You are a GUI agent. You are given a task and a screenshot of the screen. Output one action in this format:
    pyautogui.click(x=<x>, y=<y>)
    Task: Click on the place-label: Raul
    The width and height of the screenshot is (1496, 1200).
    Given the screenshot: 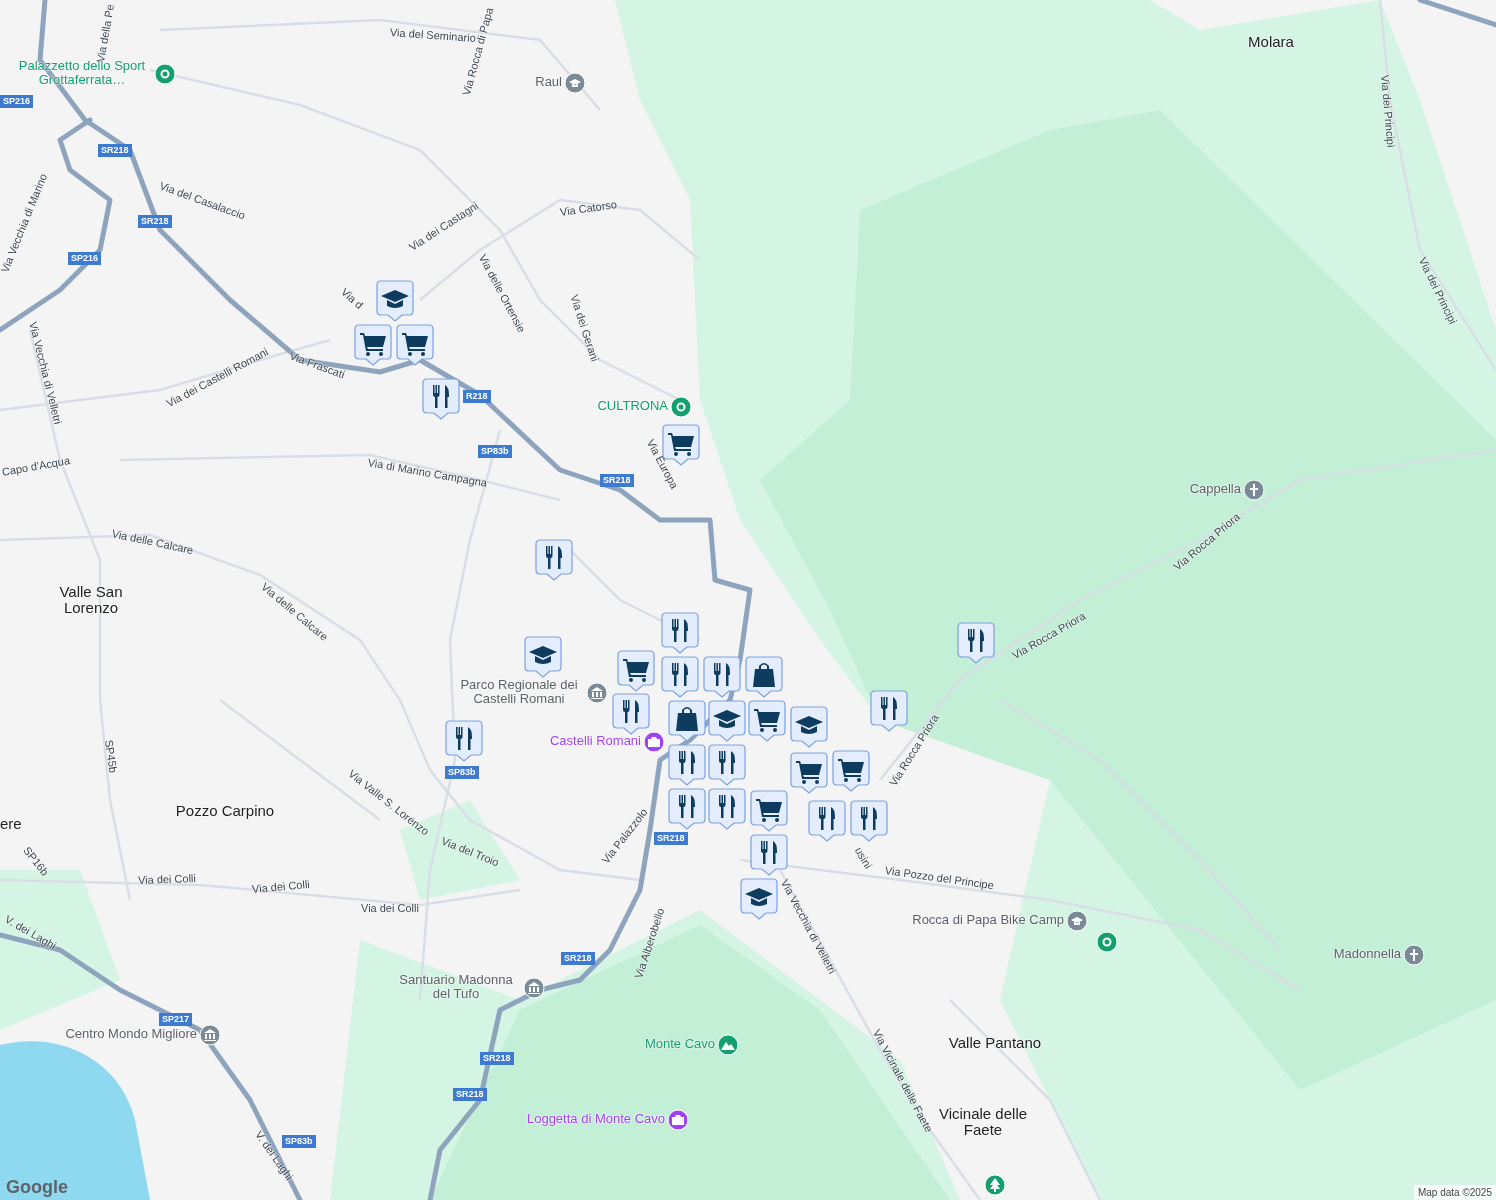 What is the action you would take?
    pyautogui.click(x=548, y=82)
    